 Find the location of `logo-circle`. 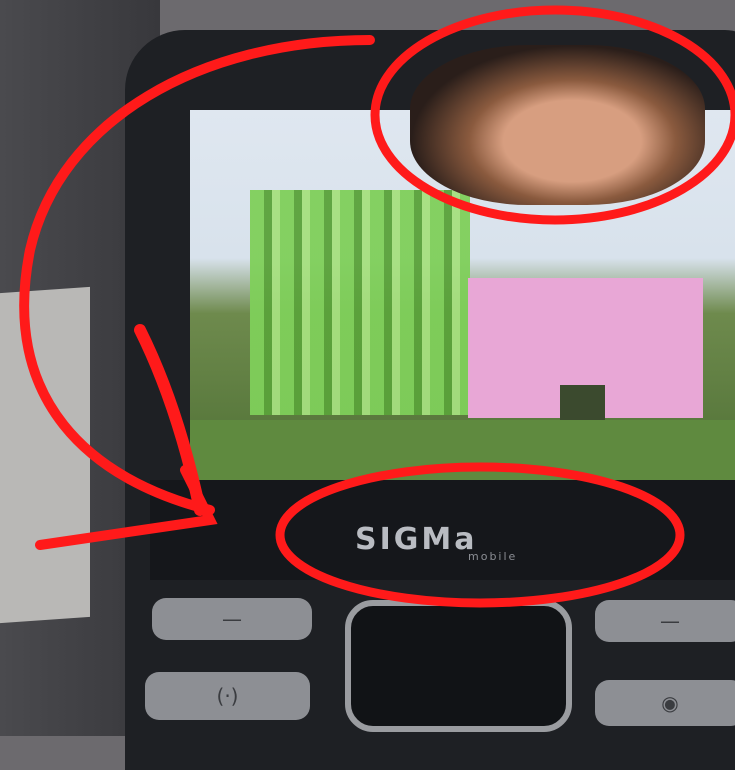

logo-circle is located at coordinates (480, 535).